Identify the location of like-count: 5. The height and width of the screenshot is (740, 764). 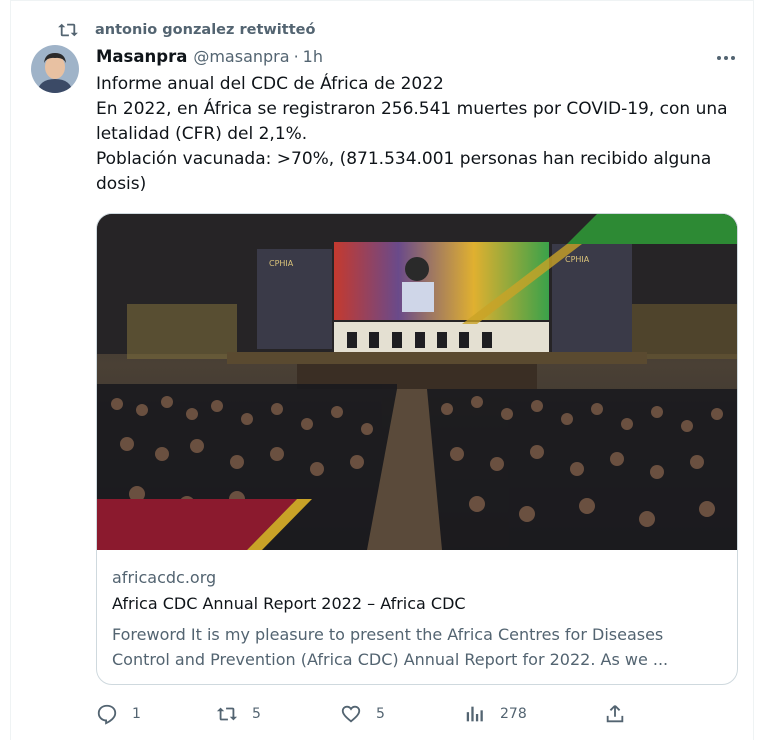
(380, 714).